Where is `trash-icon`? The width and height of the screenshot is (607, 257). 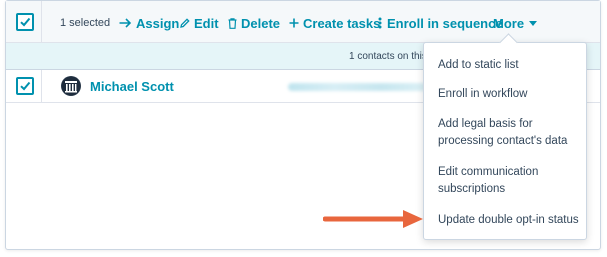 trash-icon is located at coordinates (232, 23).